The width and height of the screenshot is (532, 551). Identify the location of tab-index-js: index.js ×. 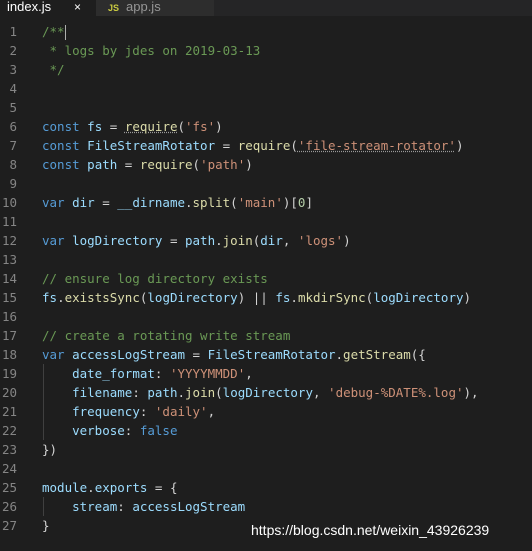
(48, 8).